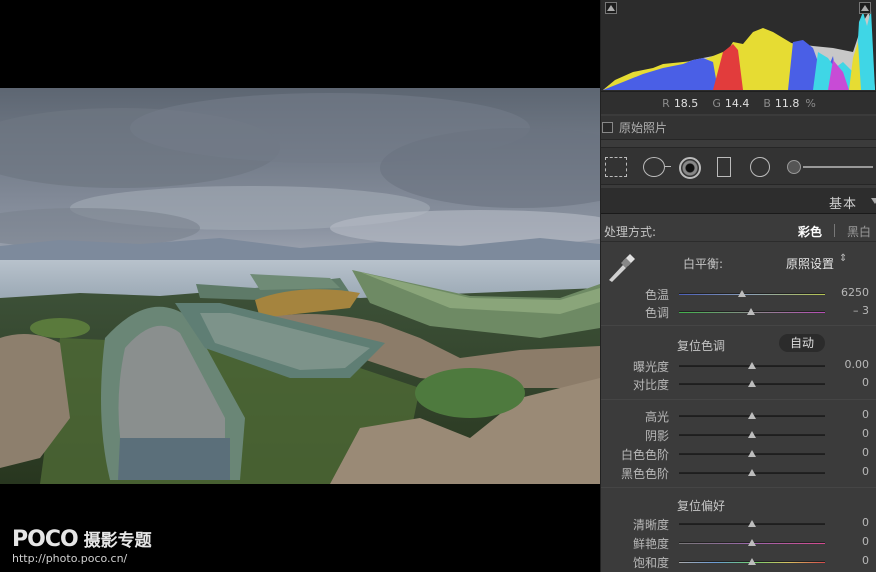 Image resolution: width=876 pixels, height=572 pixels. Describe the element at coordinates (738, 166) in the screenshot. I see `tool-strip` at that location.